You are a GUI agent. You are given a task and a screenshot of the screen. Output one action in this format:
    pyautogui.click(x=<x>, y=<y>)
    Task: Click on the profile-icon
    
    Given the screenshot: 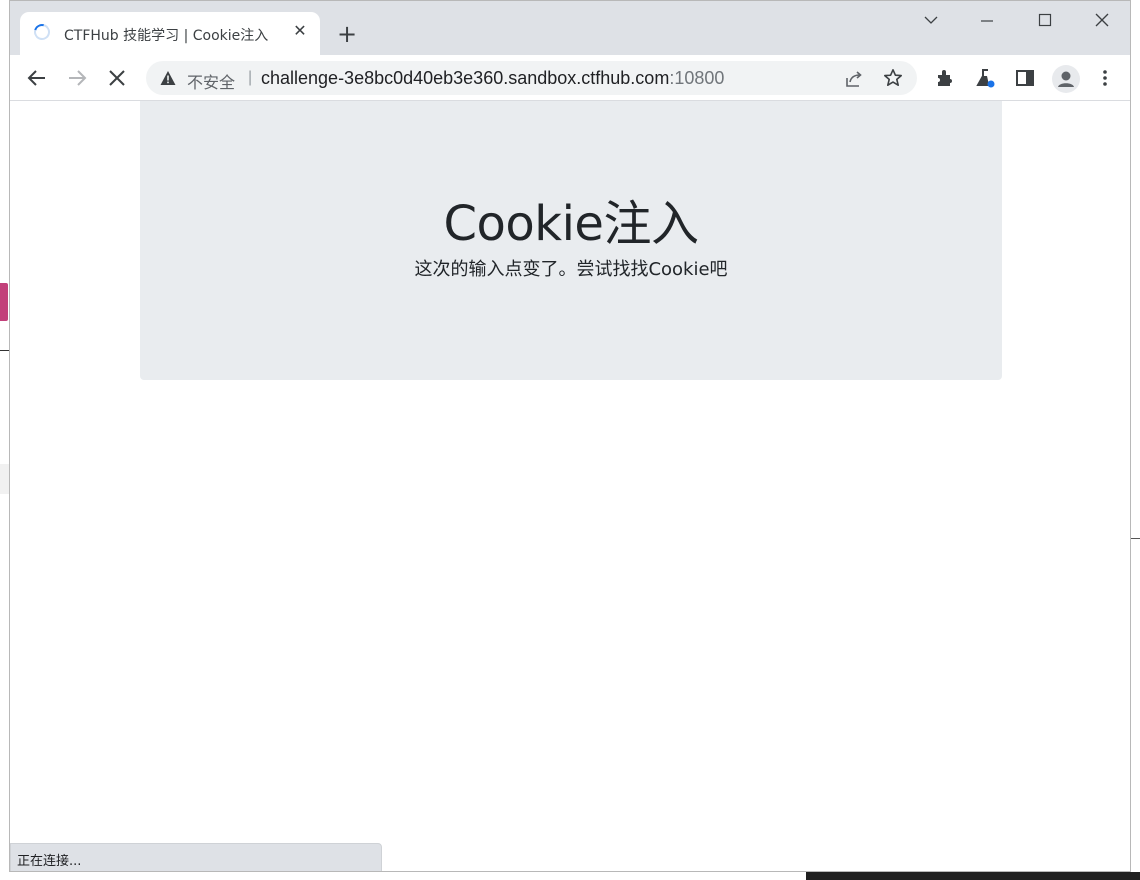 What is the action you would take?
    pyautogui.click(x=1066, y=79)
    